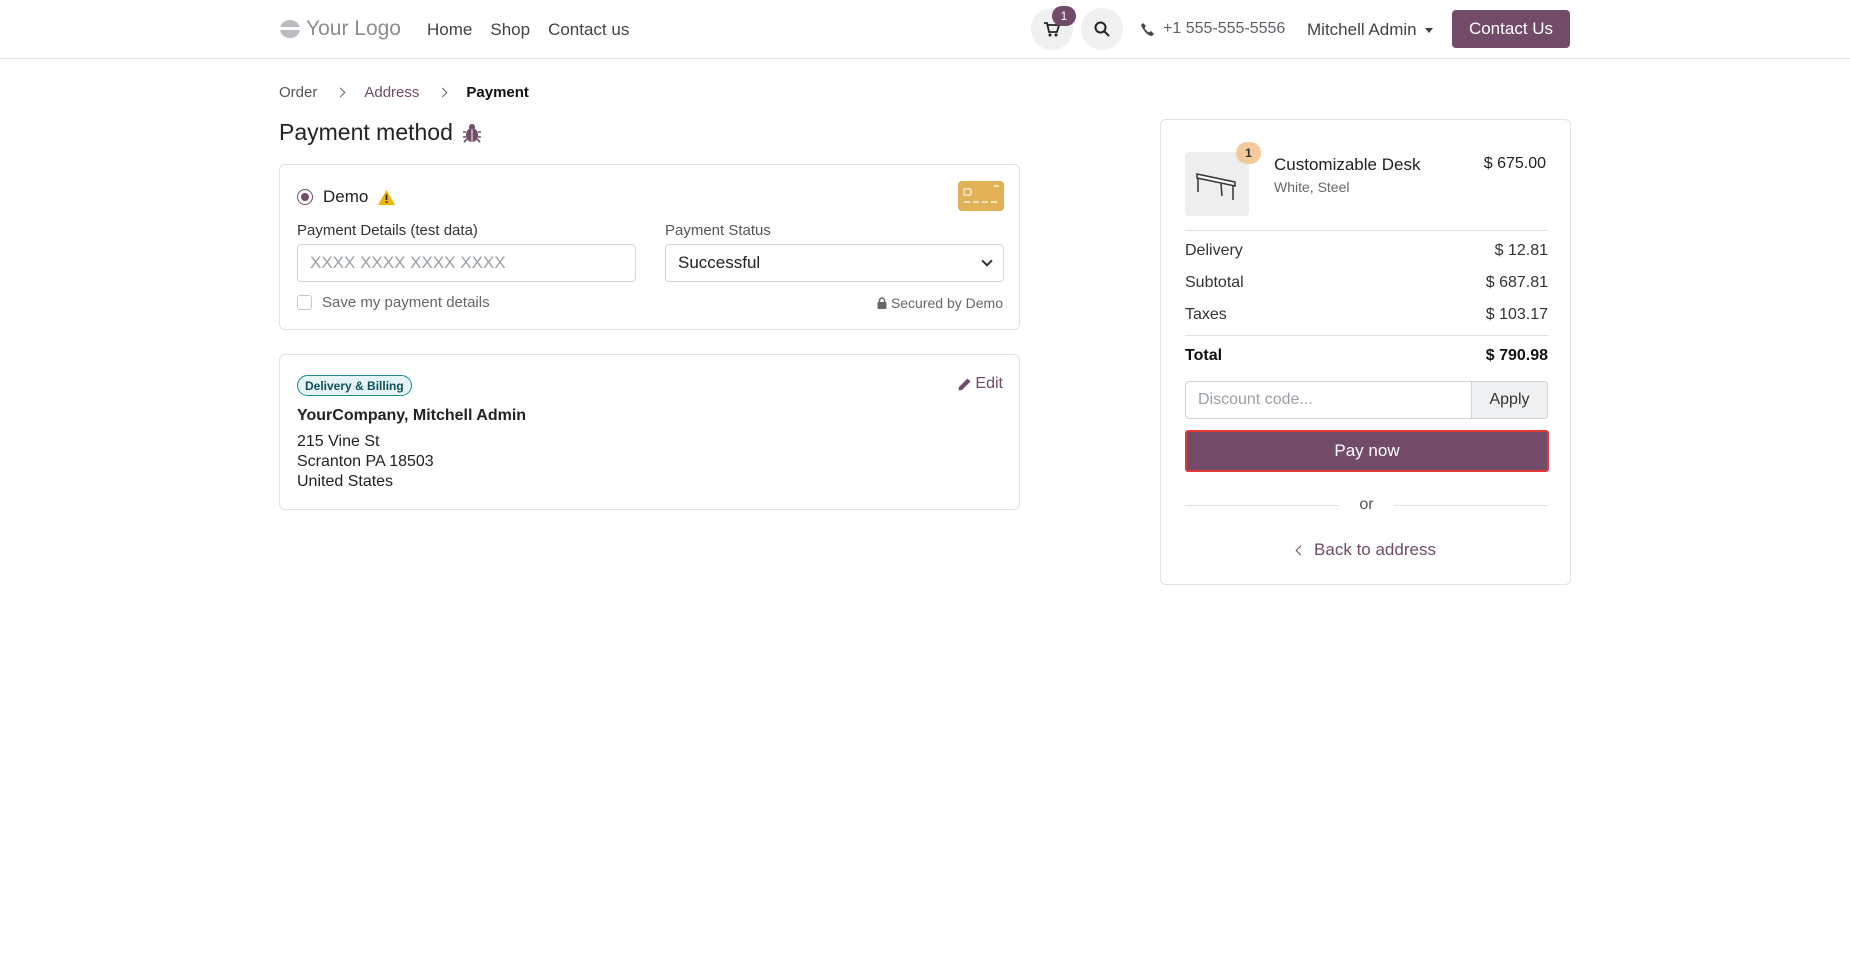 The height and width of the screenshot is (972, 1850). Describe the element at coordinates (1366, 504) in the screenshot. I see `or-separator: or` at that location.